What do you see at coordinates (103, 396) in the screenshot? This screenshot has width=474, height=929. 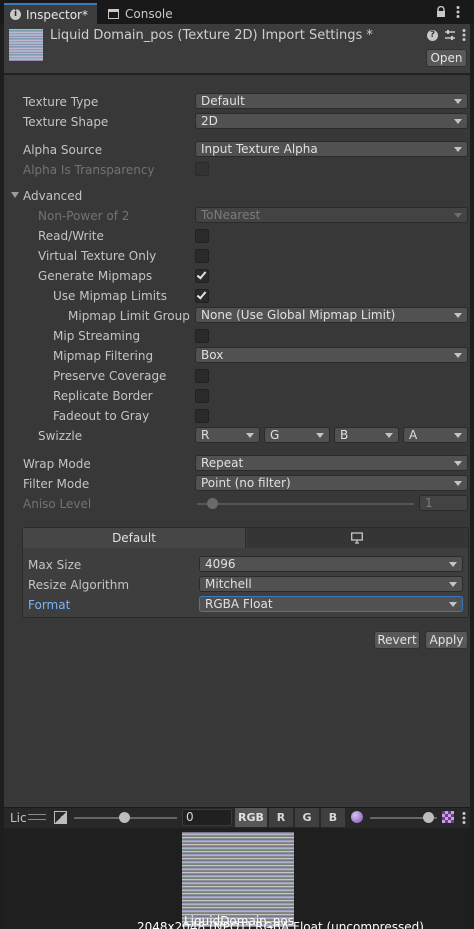 I see `replicate-border-label: Replicate Border` at bounding box center [103, 396].